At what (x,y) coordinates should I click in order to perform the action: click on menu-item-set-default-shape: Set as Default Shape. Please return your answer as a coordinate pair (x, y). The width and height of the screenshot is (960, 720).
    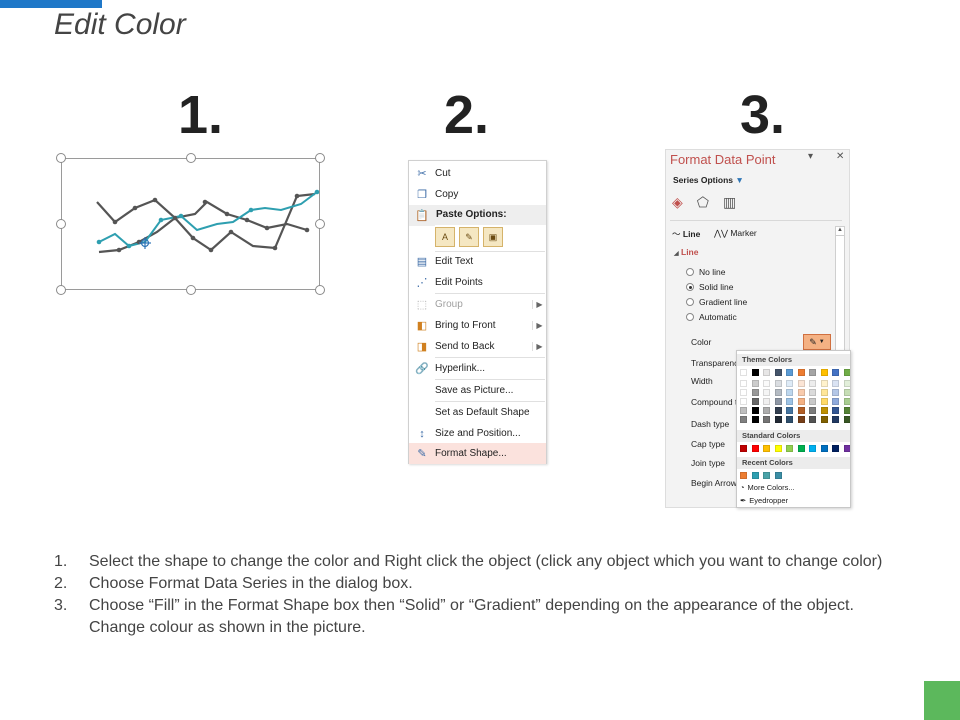
    Looking at the image, I should click on (477, 412).